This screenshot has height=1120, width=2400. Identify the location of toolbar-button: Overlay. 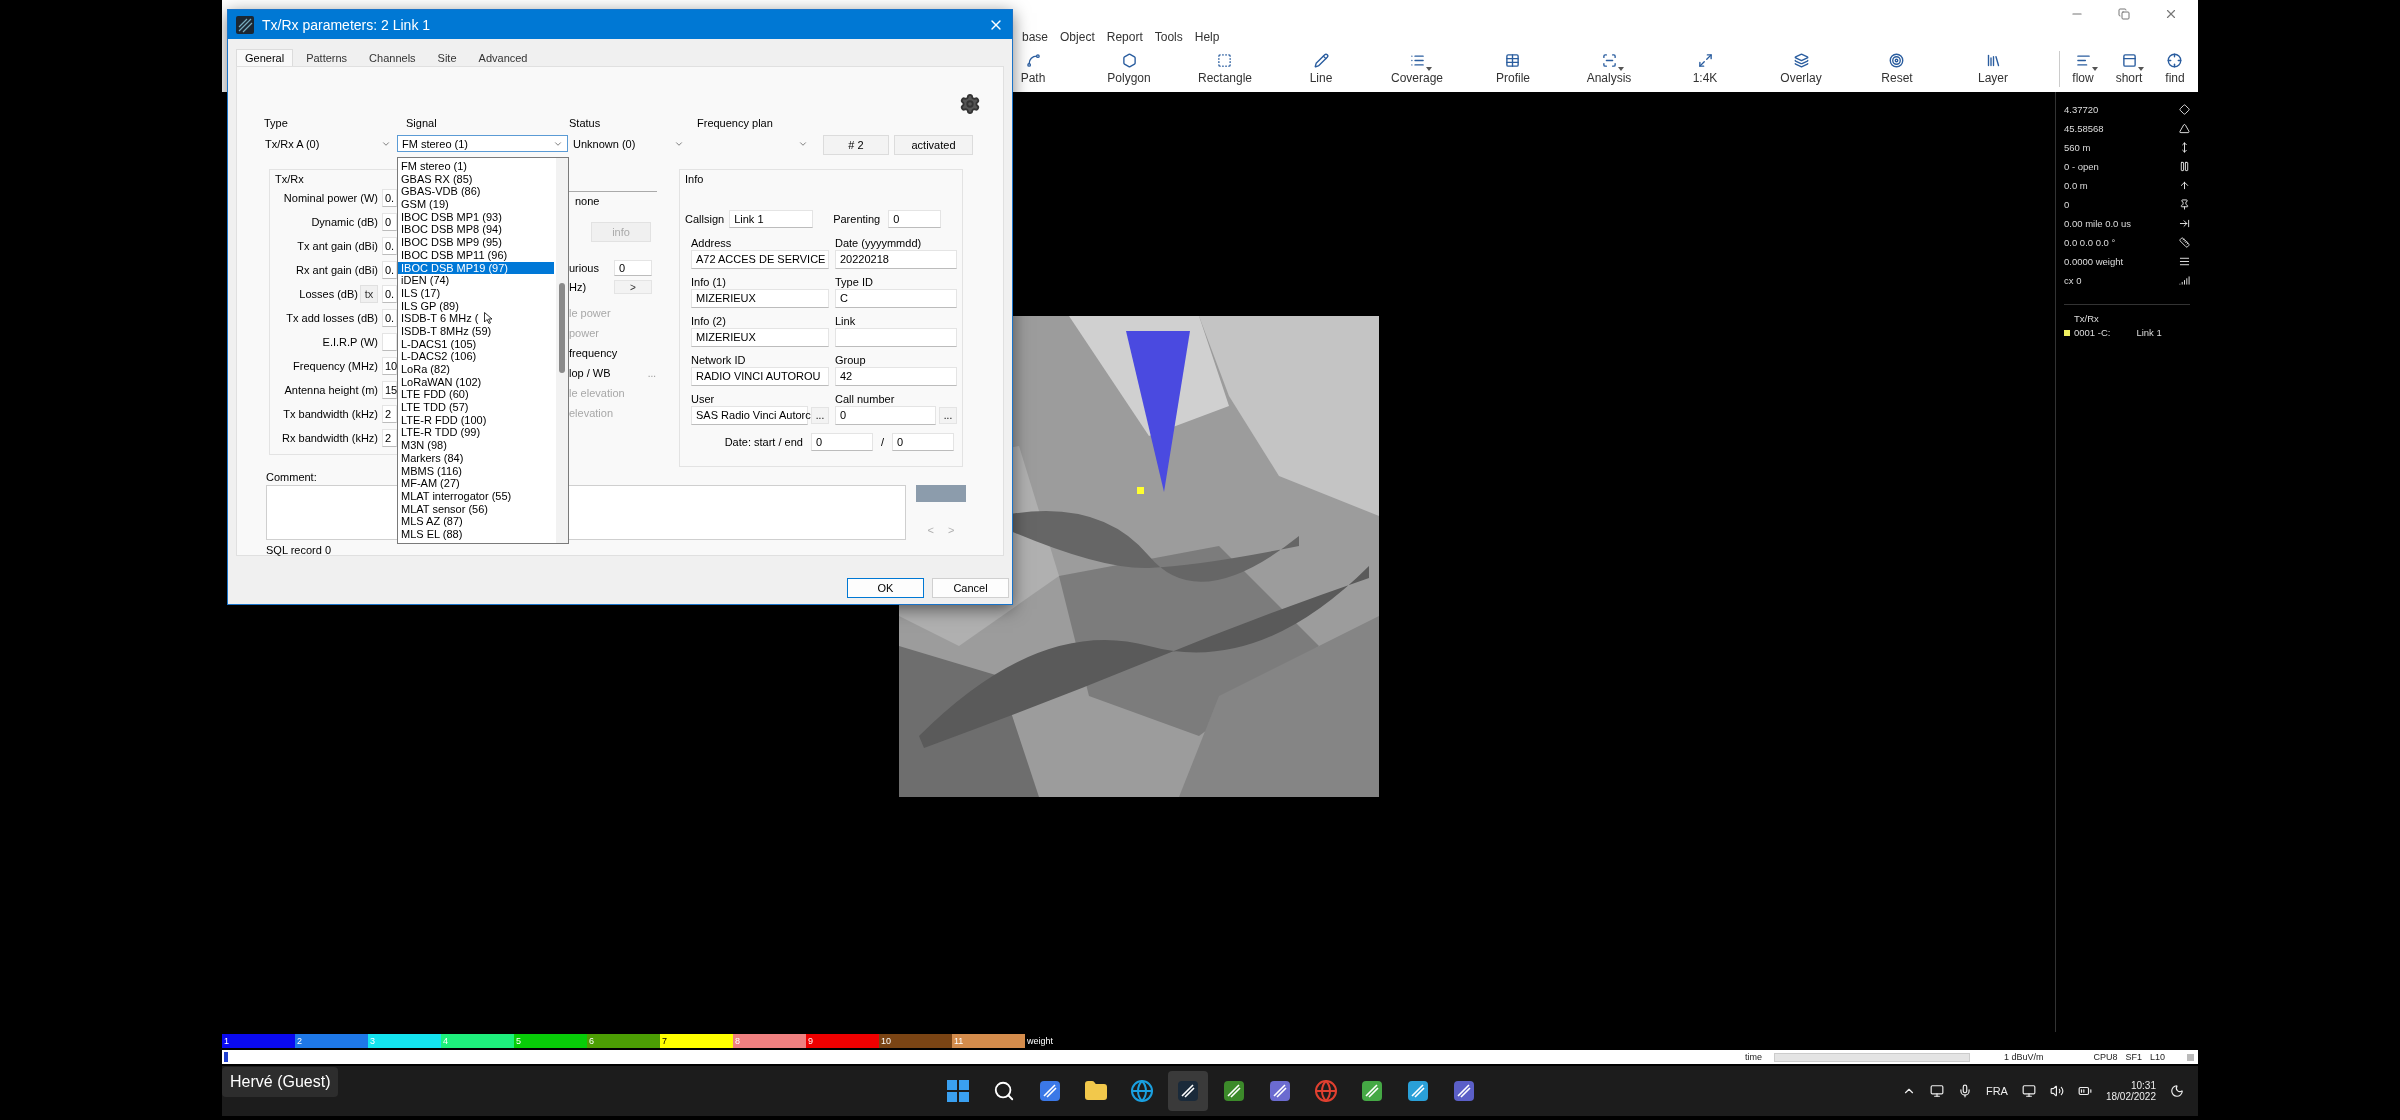
(1801, 69).